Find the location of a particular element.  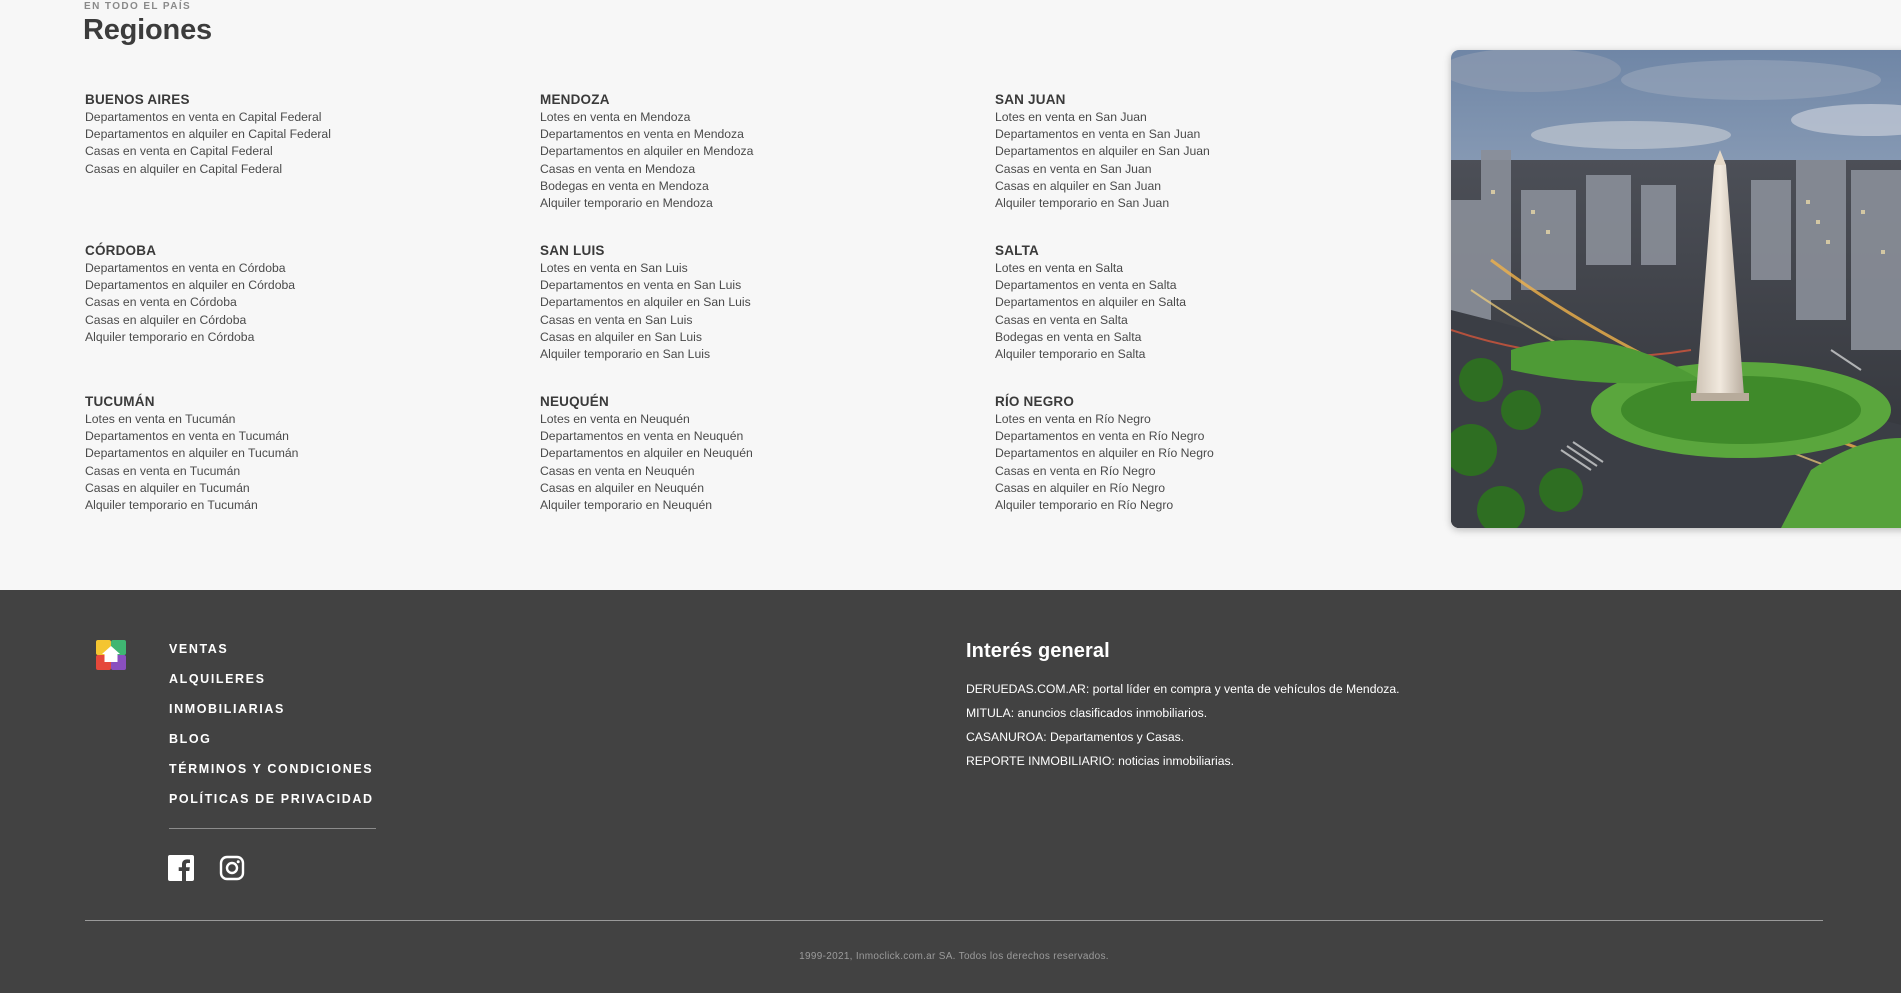

region-link: Lotes en venta en Tucumán is located at coordinates (191, 419).